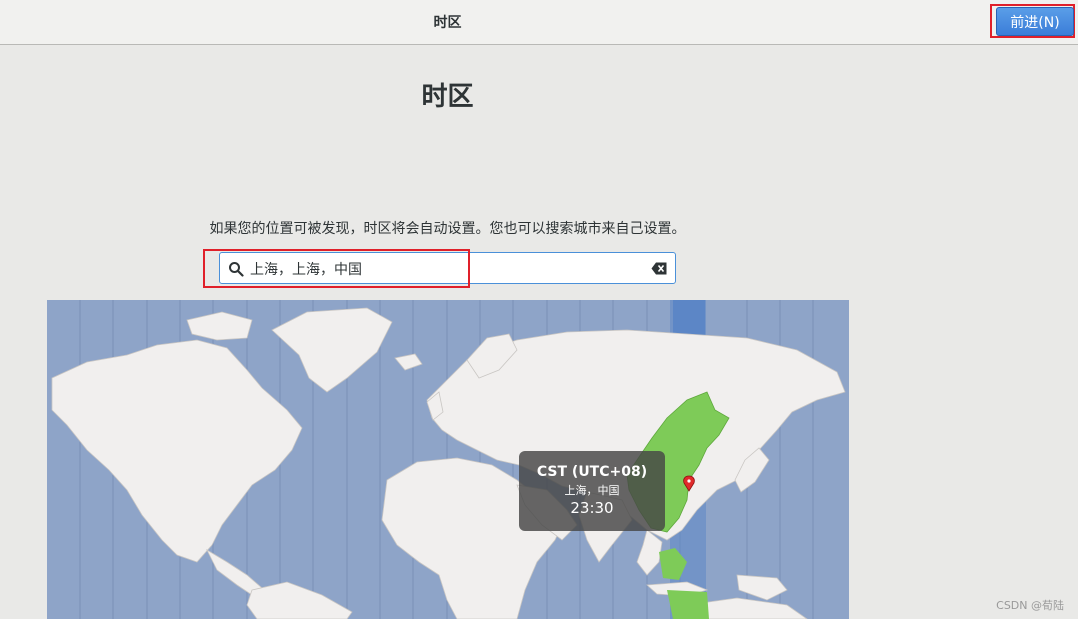 The width and height of the screenshot is (1078, 619). What do you see at coordinates (659, 268) in the screenshot?
I see `clear-text-icon` at bounding box center [659, 268].